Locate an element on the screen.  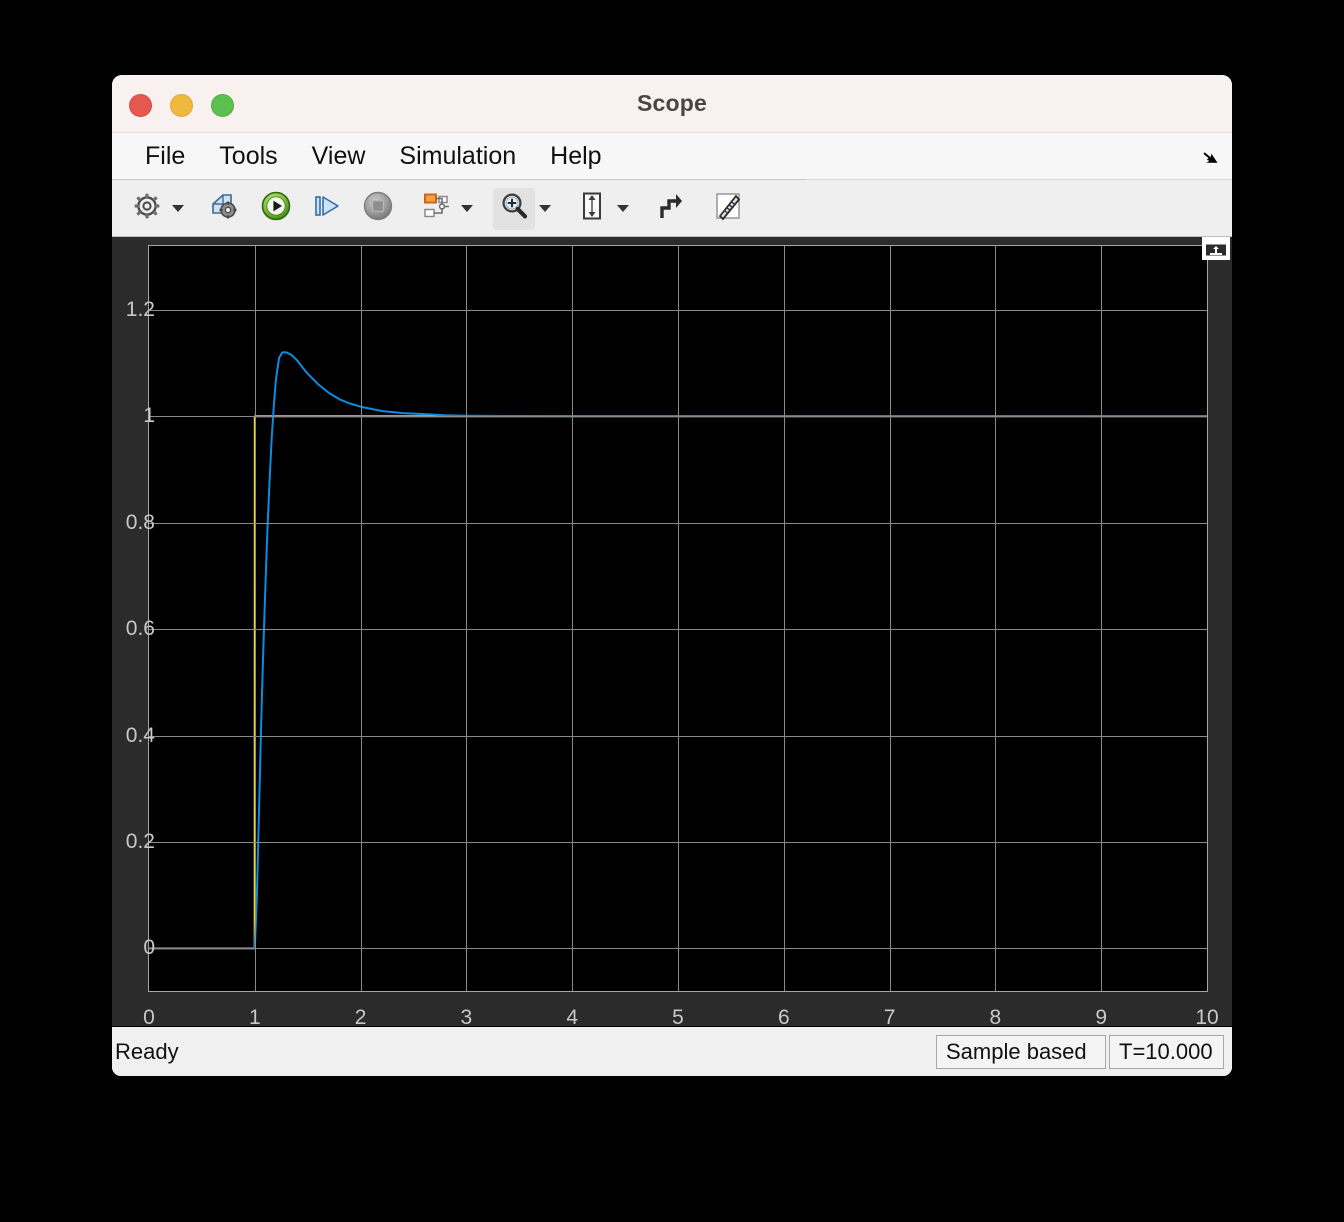
status-message: Ready is located at coordinates (147, 1051).